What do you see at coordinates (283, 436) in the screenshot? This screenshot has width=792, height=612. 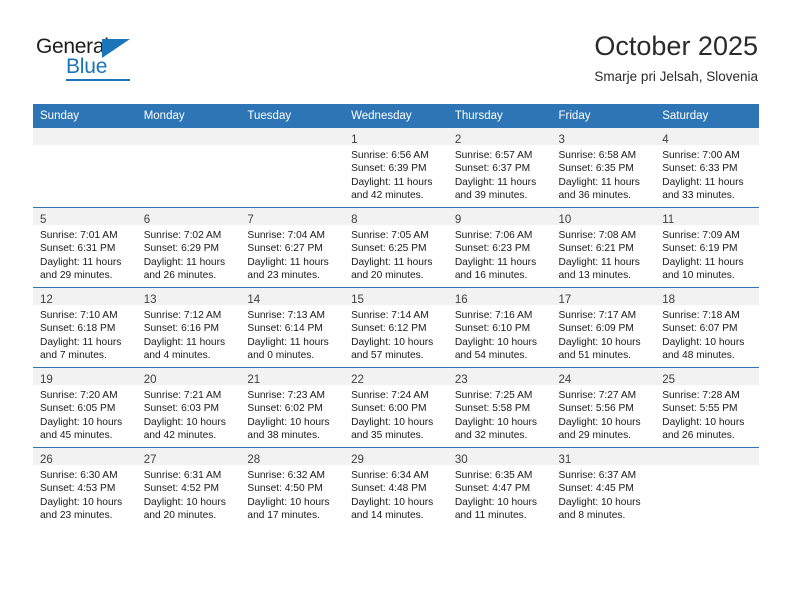 I see `daylight-text-line2: and 38 minutes.` at bounding box center [283, 436].